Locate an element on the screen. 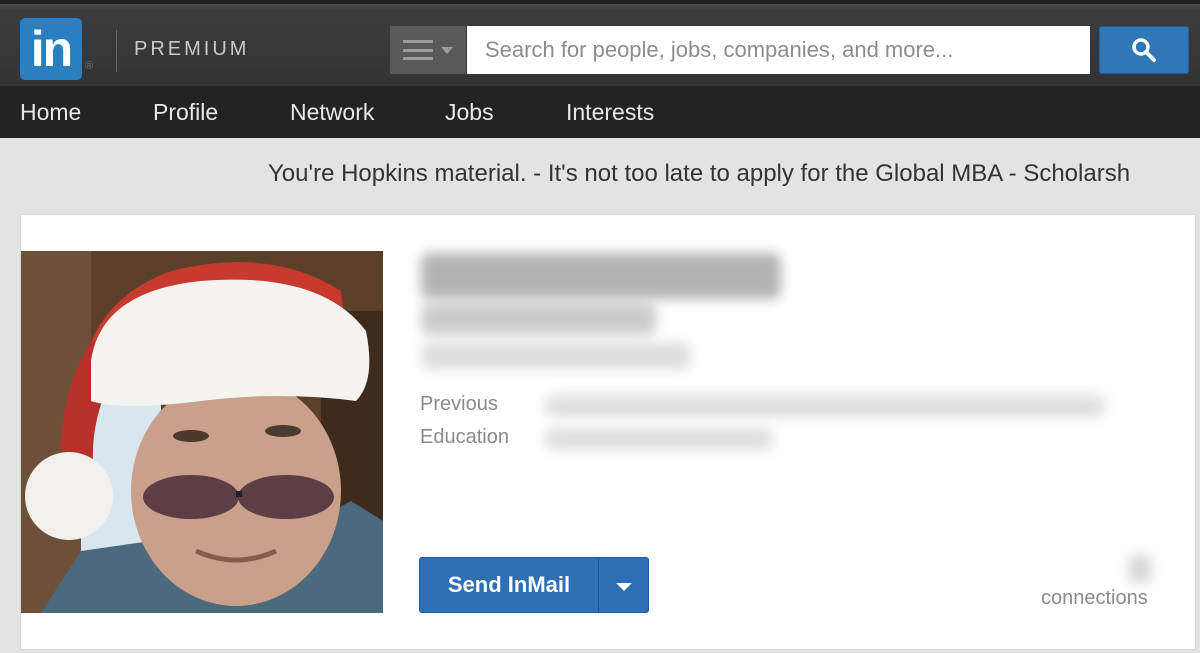 The image size is (1200, 653). send-inmail-button: Send InMail is located at coordinates (534, 585).